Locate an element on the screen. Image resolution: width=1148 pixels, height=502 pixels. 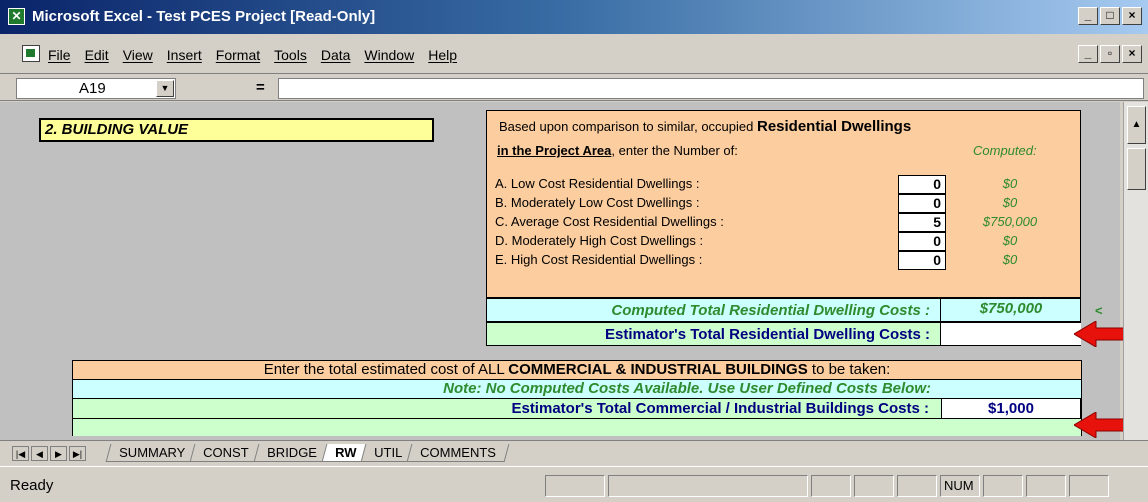
dwelling-row: B. Moderately Low Cost Dwellings : 0 $0 is located at coordinates (785, 203).